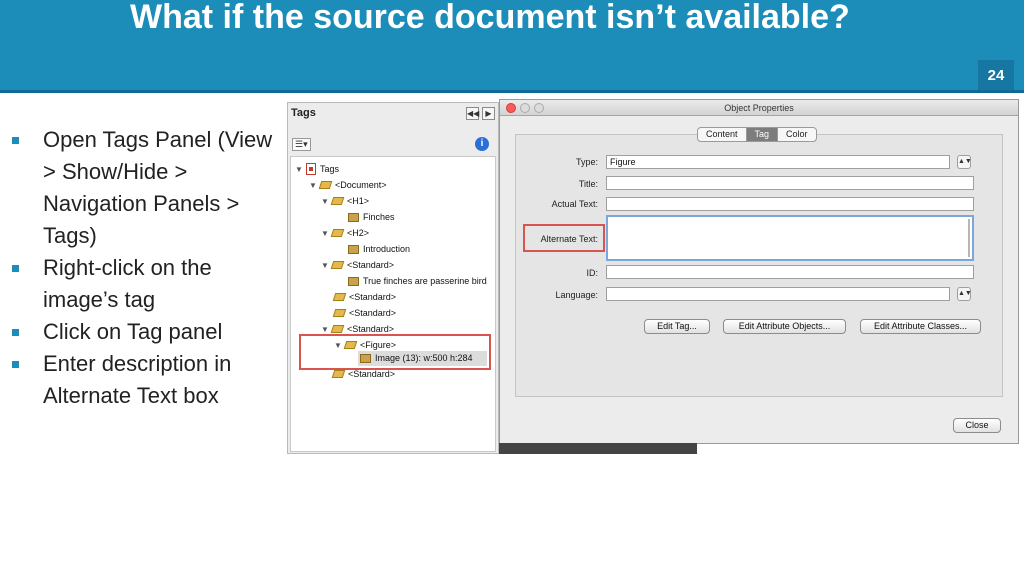 This screenshot has width=1024, height=576. I want to click on header-divider, so click(512, 91).